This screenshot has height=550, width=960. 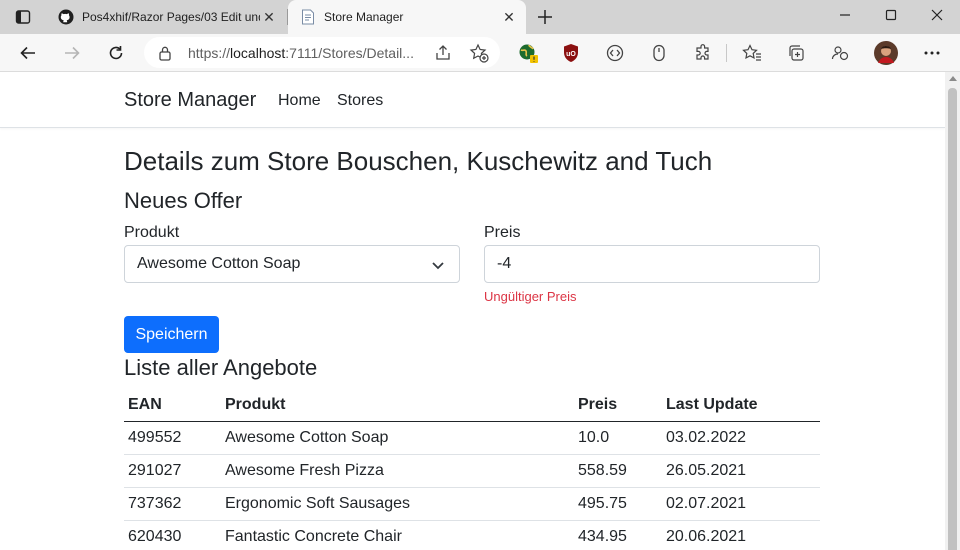 What do you see at coordinates (190, 100) in the screenshot?
I see `site-brand: Store Manager` at bounding box center [190, 100].